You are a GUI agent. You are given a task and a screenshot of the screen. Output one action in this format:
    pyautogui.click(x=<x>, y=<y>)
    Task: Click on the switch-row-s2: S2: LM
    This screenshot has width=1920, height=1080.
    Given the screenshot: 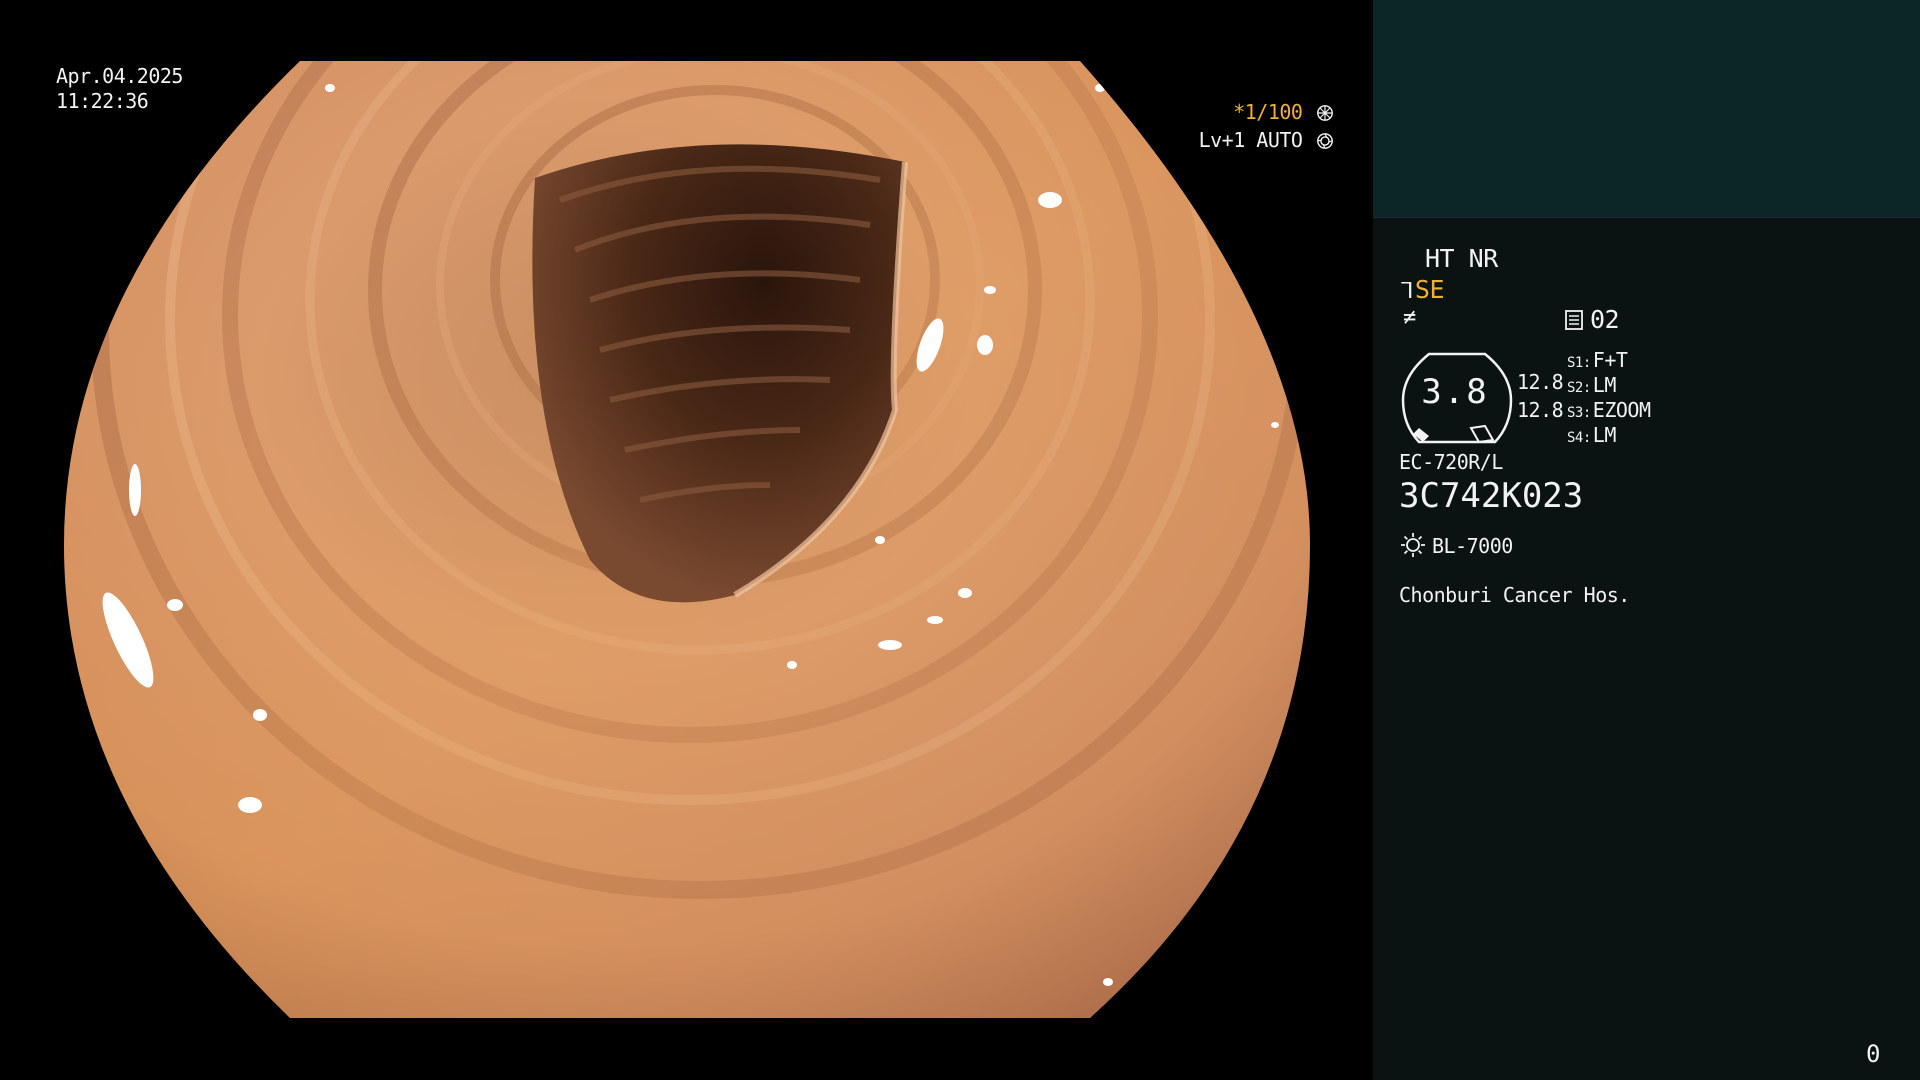 What is the action you would take?
    pyautogui.click(x=1591, y=385)
    